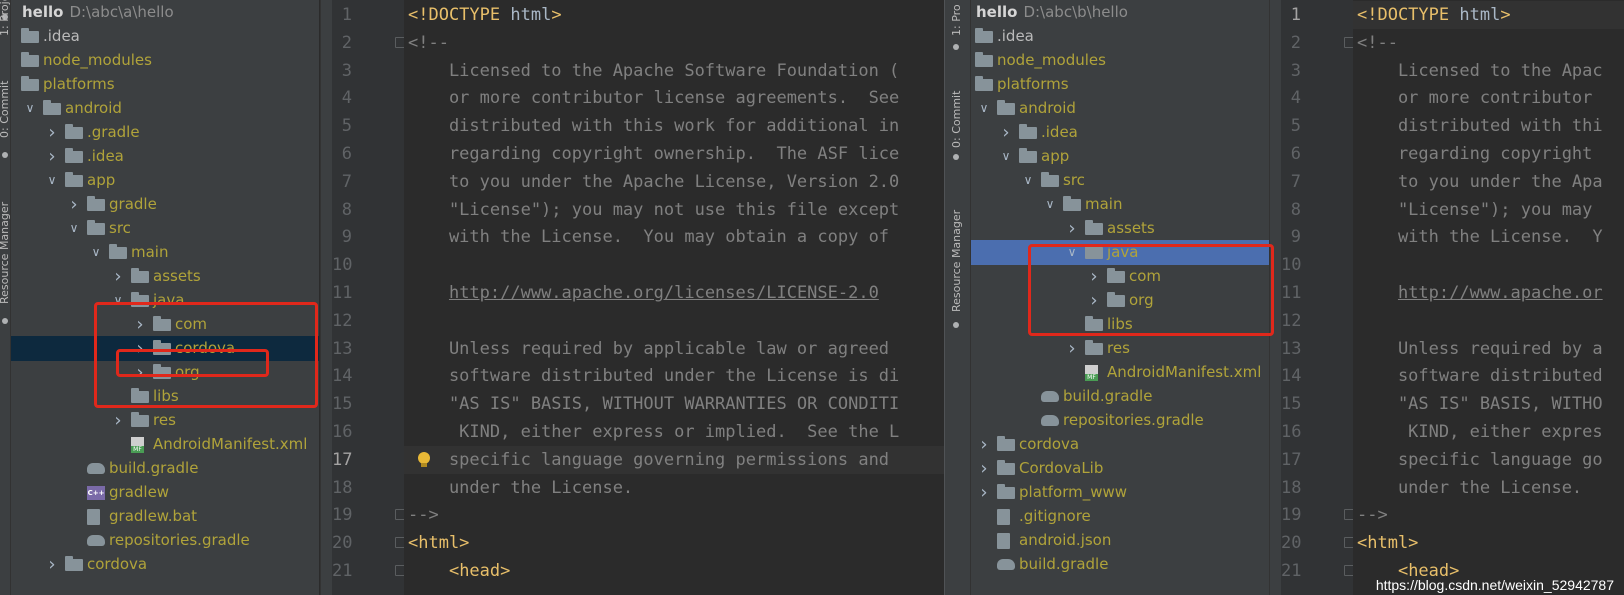 The width and height of the screenshot is (1624, 595). Describe the element at coordinates (1120, 516) in the screenshot. I see `tree-row-gitignore: .gitignore` at that location.